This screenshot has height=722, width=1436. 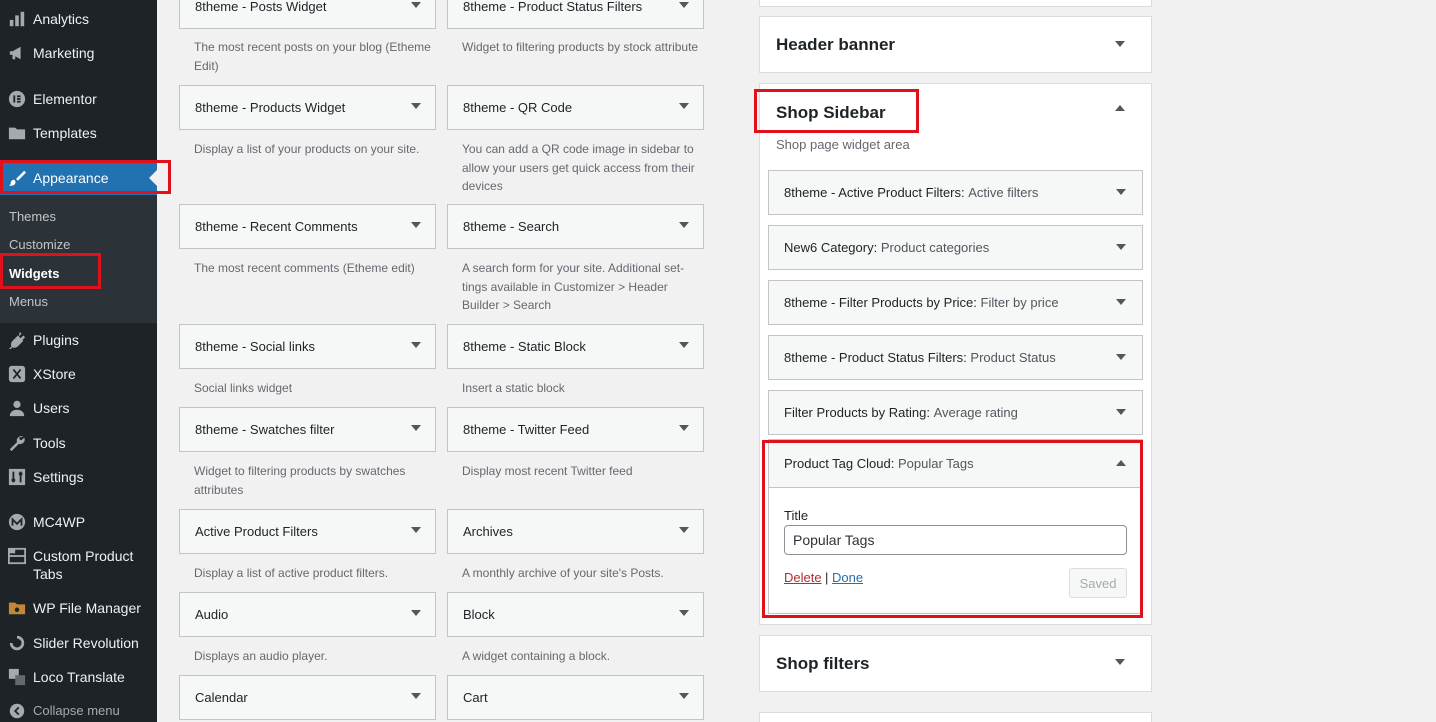 I want to click on widget-audio: Audio, so click(x=307, y=614).